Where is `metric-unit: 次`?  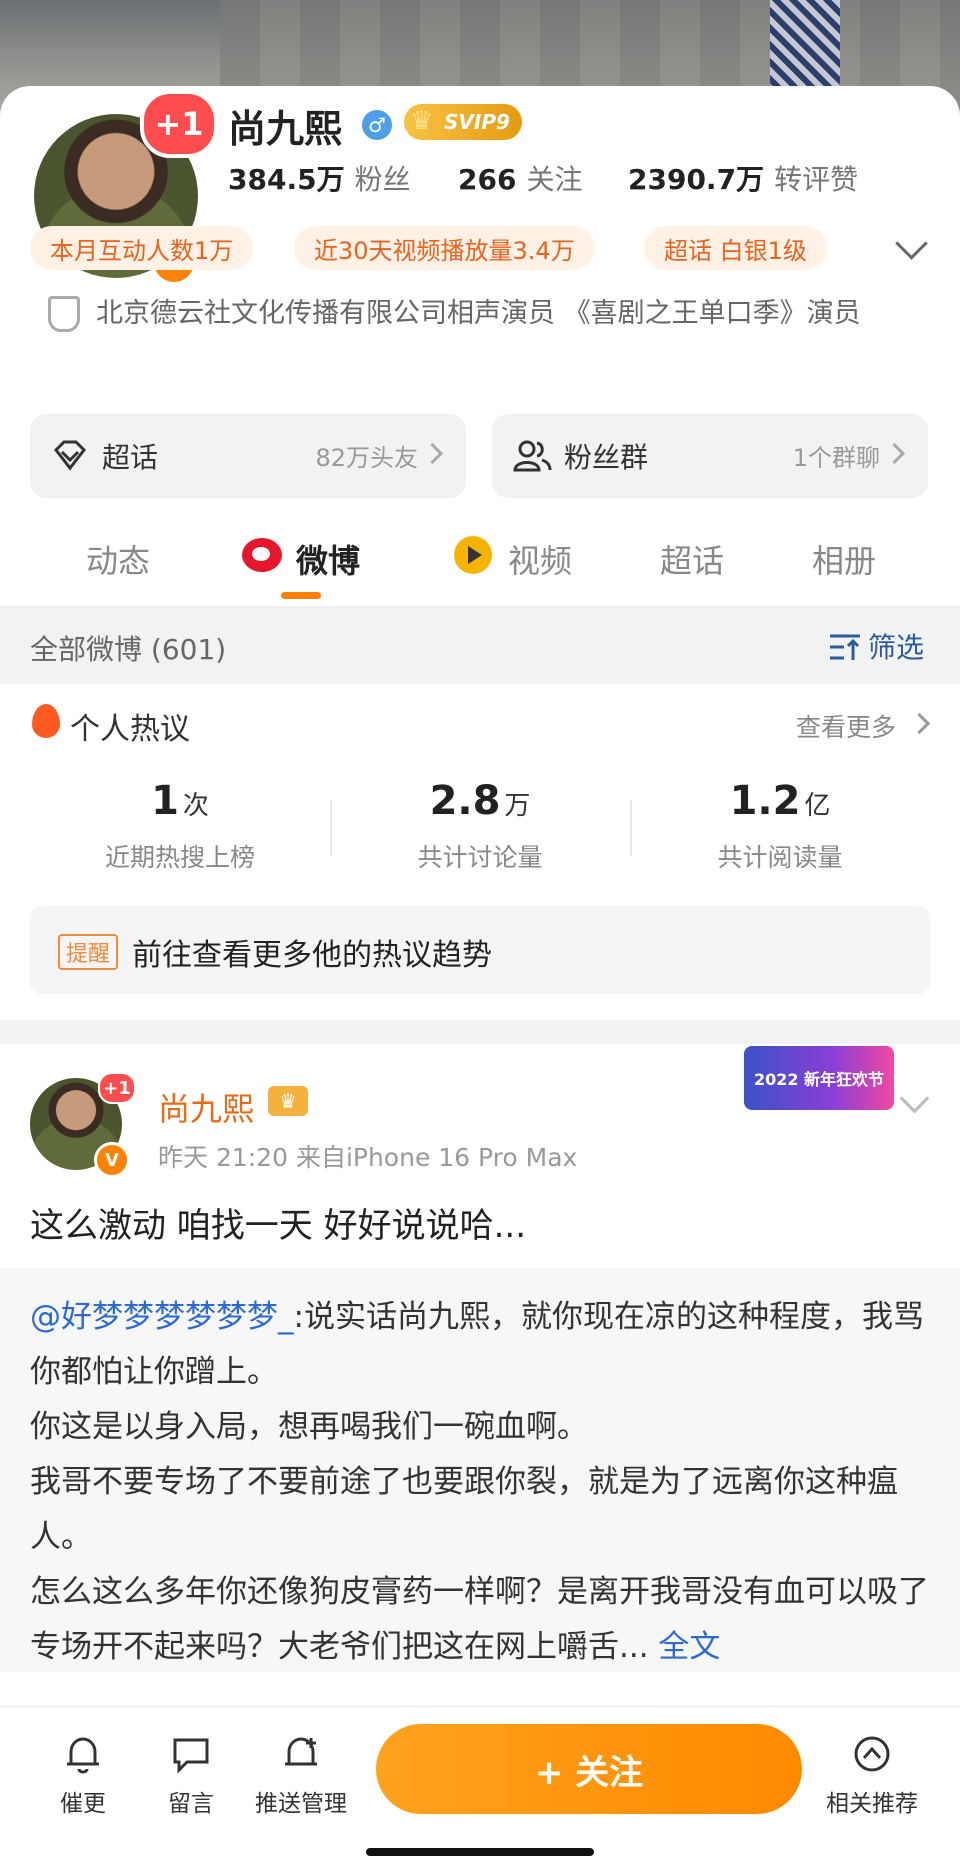
metric-unit: 次 is located at coordinates (195, 806).